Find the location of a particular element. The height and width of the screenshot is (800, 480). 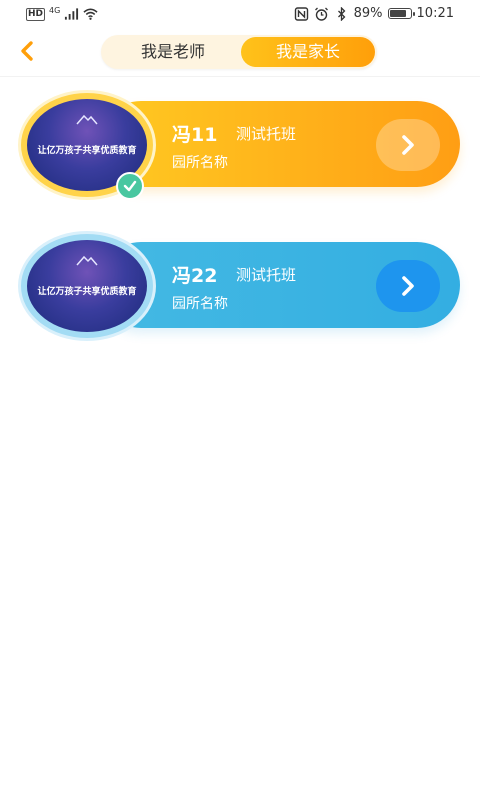

back-button is located at coordinates (27, 51).